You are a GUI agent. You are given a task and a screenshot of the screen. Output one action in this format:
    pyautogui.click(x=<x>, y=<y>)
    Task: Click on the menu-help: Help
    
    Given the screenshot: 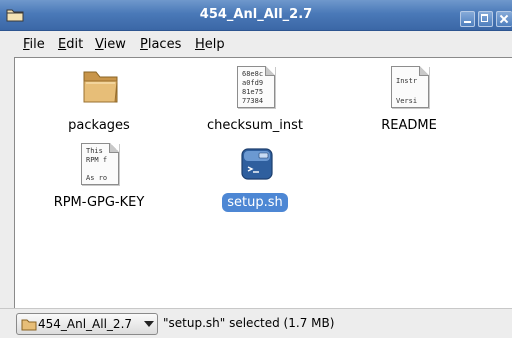 What is the action you would take?
    pyautogui.click(x=210, y=44)
    